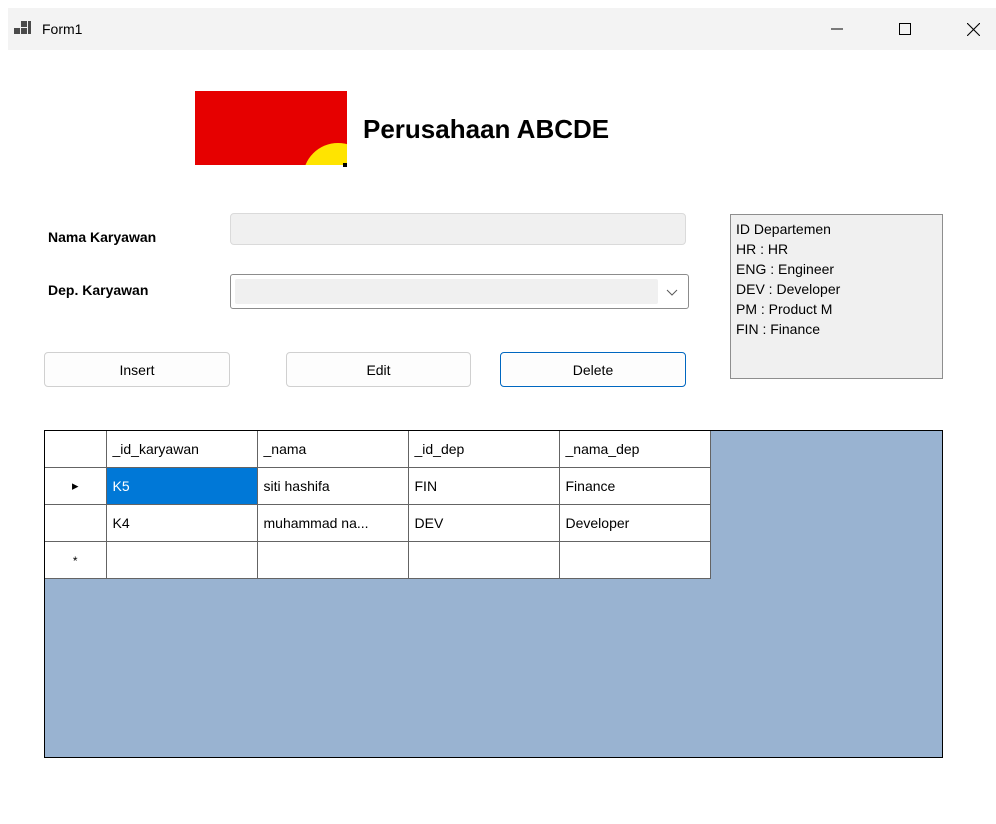  I want to click on new-row-marker: *, so click(76, 559).